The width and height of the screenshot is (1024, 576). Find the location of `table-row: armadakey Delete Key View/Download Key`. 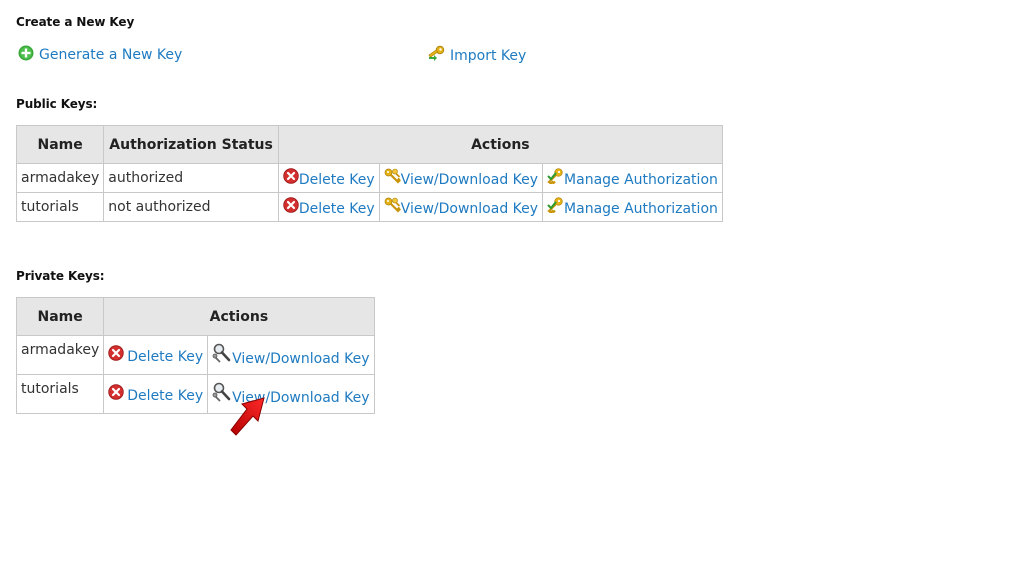

table-row: armadakey Delete Key View/Download Key is located at coordinates (195, 355).